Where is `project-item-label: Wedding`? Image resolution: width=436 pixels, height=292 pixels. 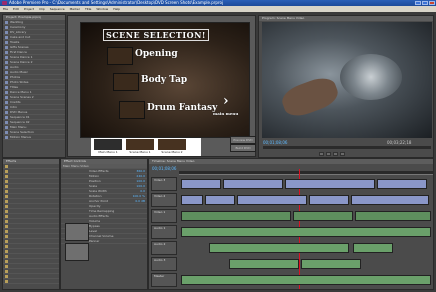 project-item-label: Wedding is located at coordinates (17, 22).